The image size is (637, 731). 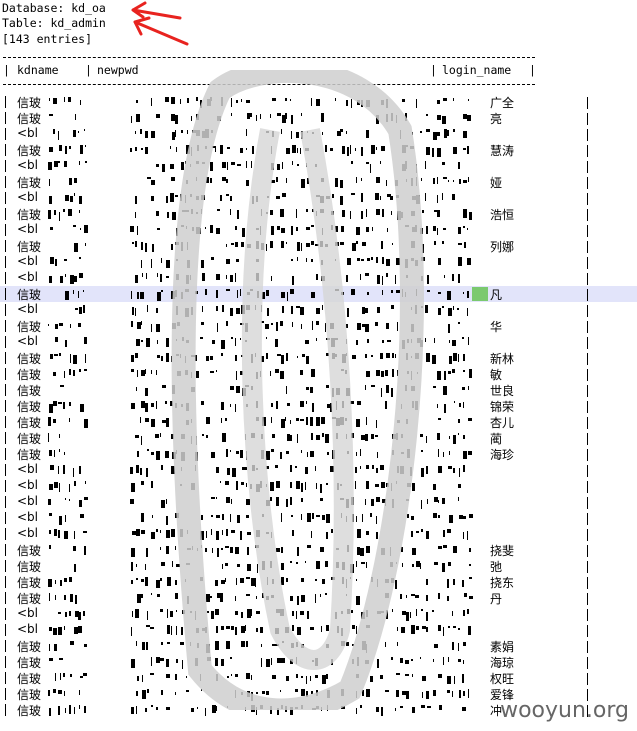 I want to click on table-row: 信玻 新林, so click(x=318, y=358).